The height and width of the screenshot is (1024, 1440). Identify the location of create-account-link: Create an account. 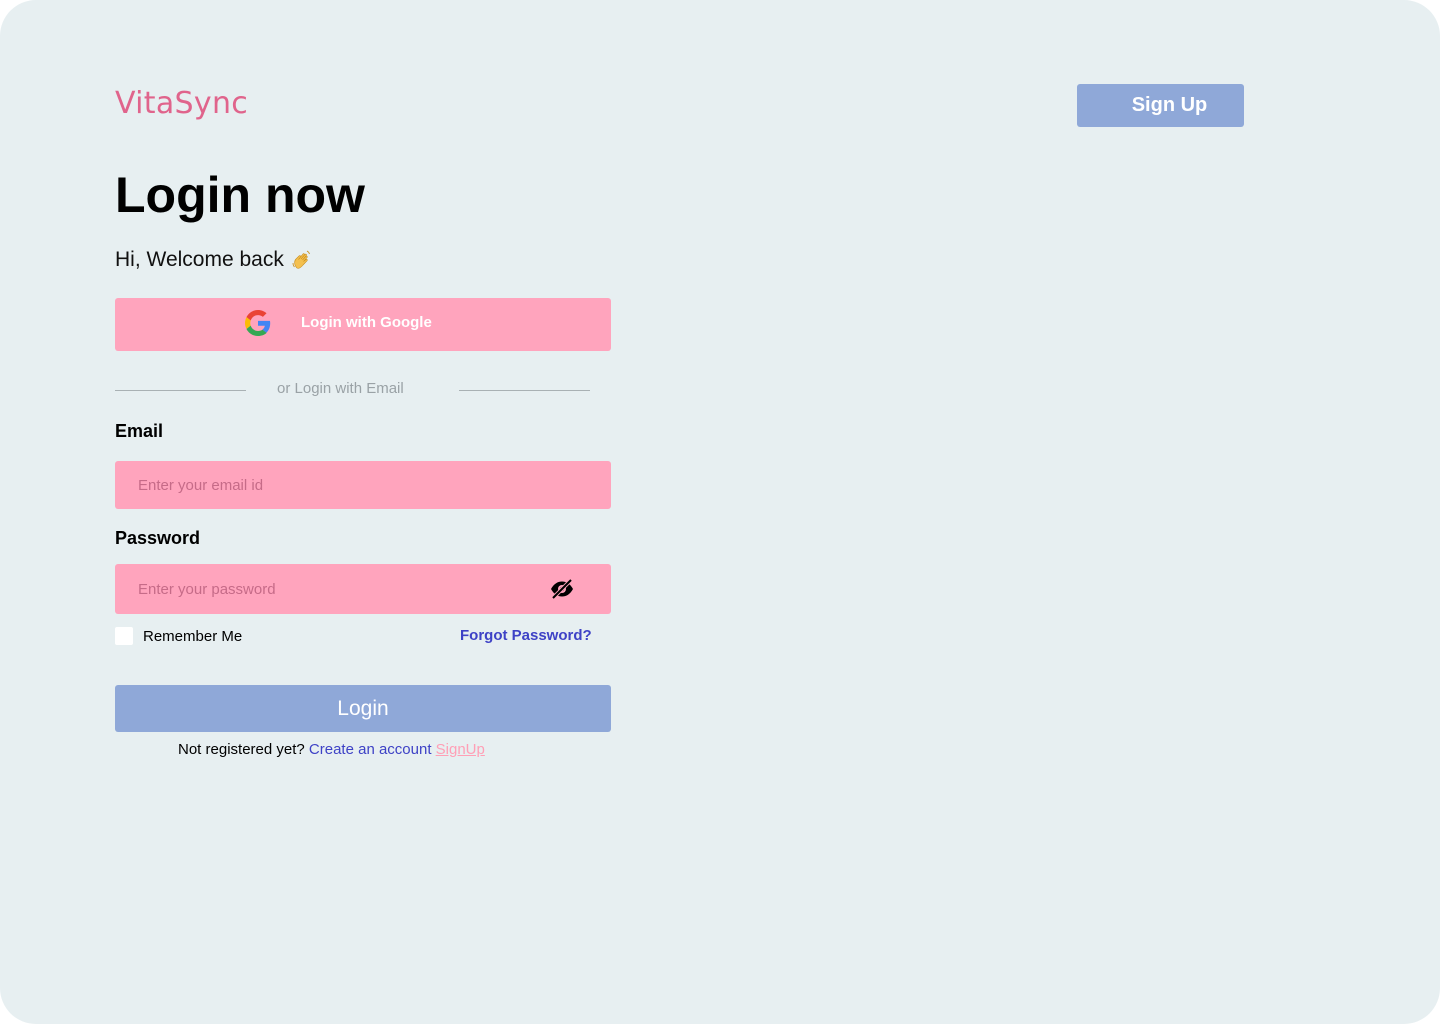
(370, 749).